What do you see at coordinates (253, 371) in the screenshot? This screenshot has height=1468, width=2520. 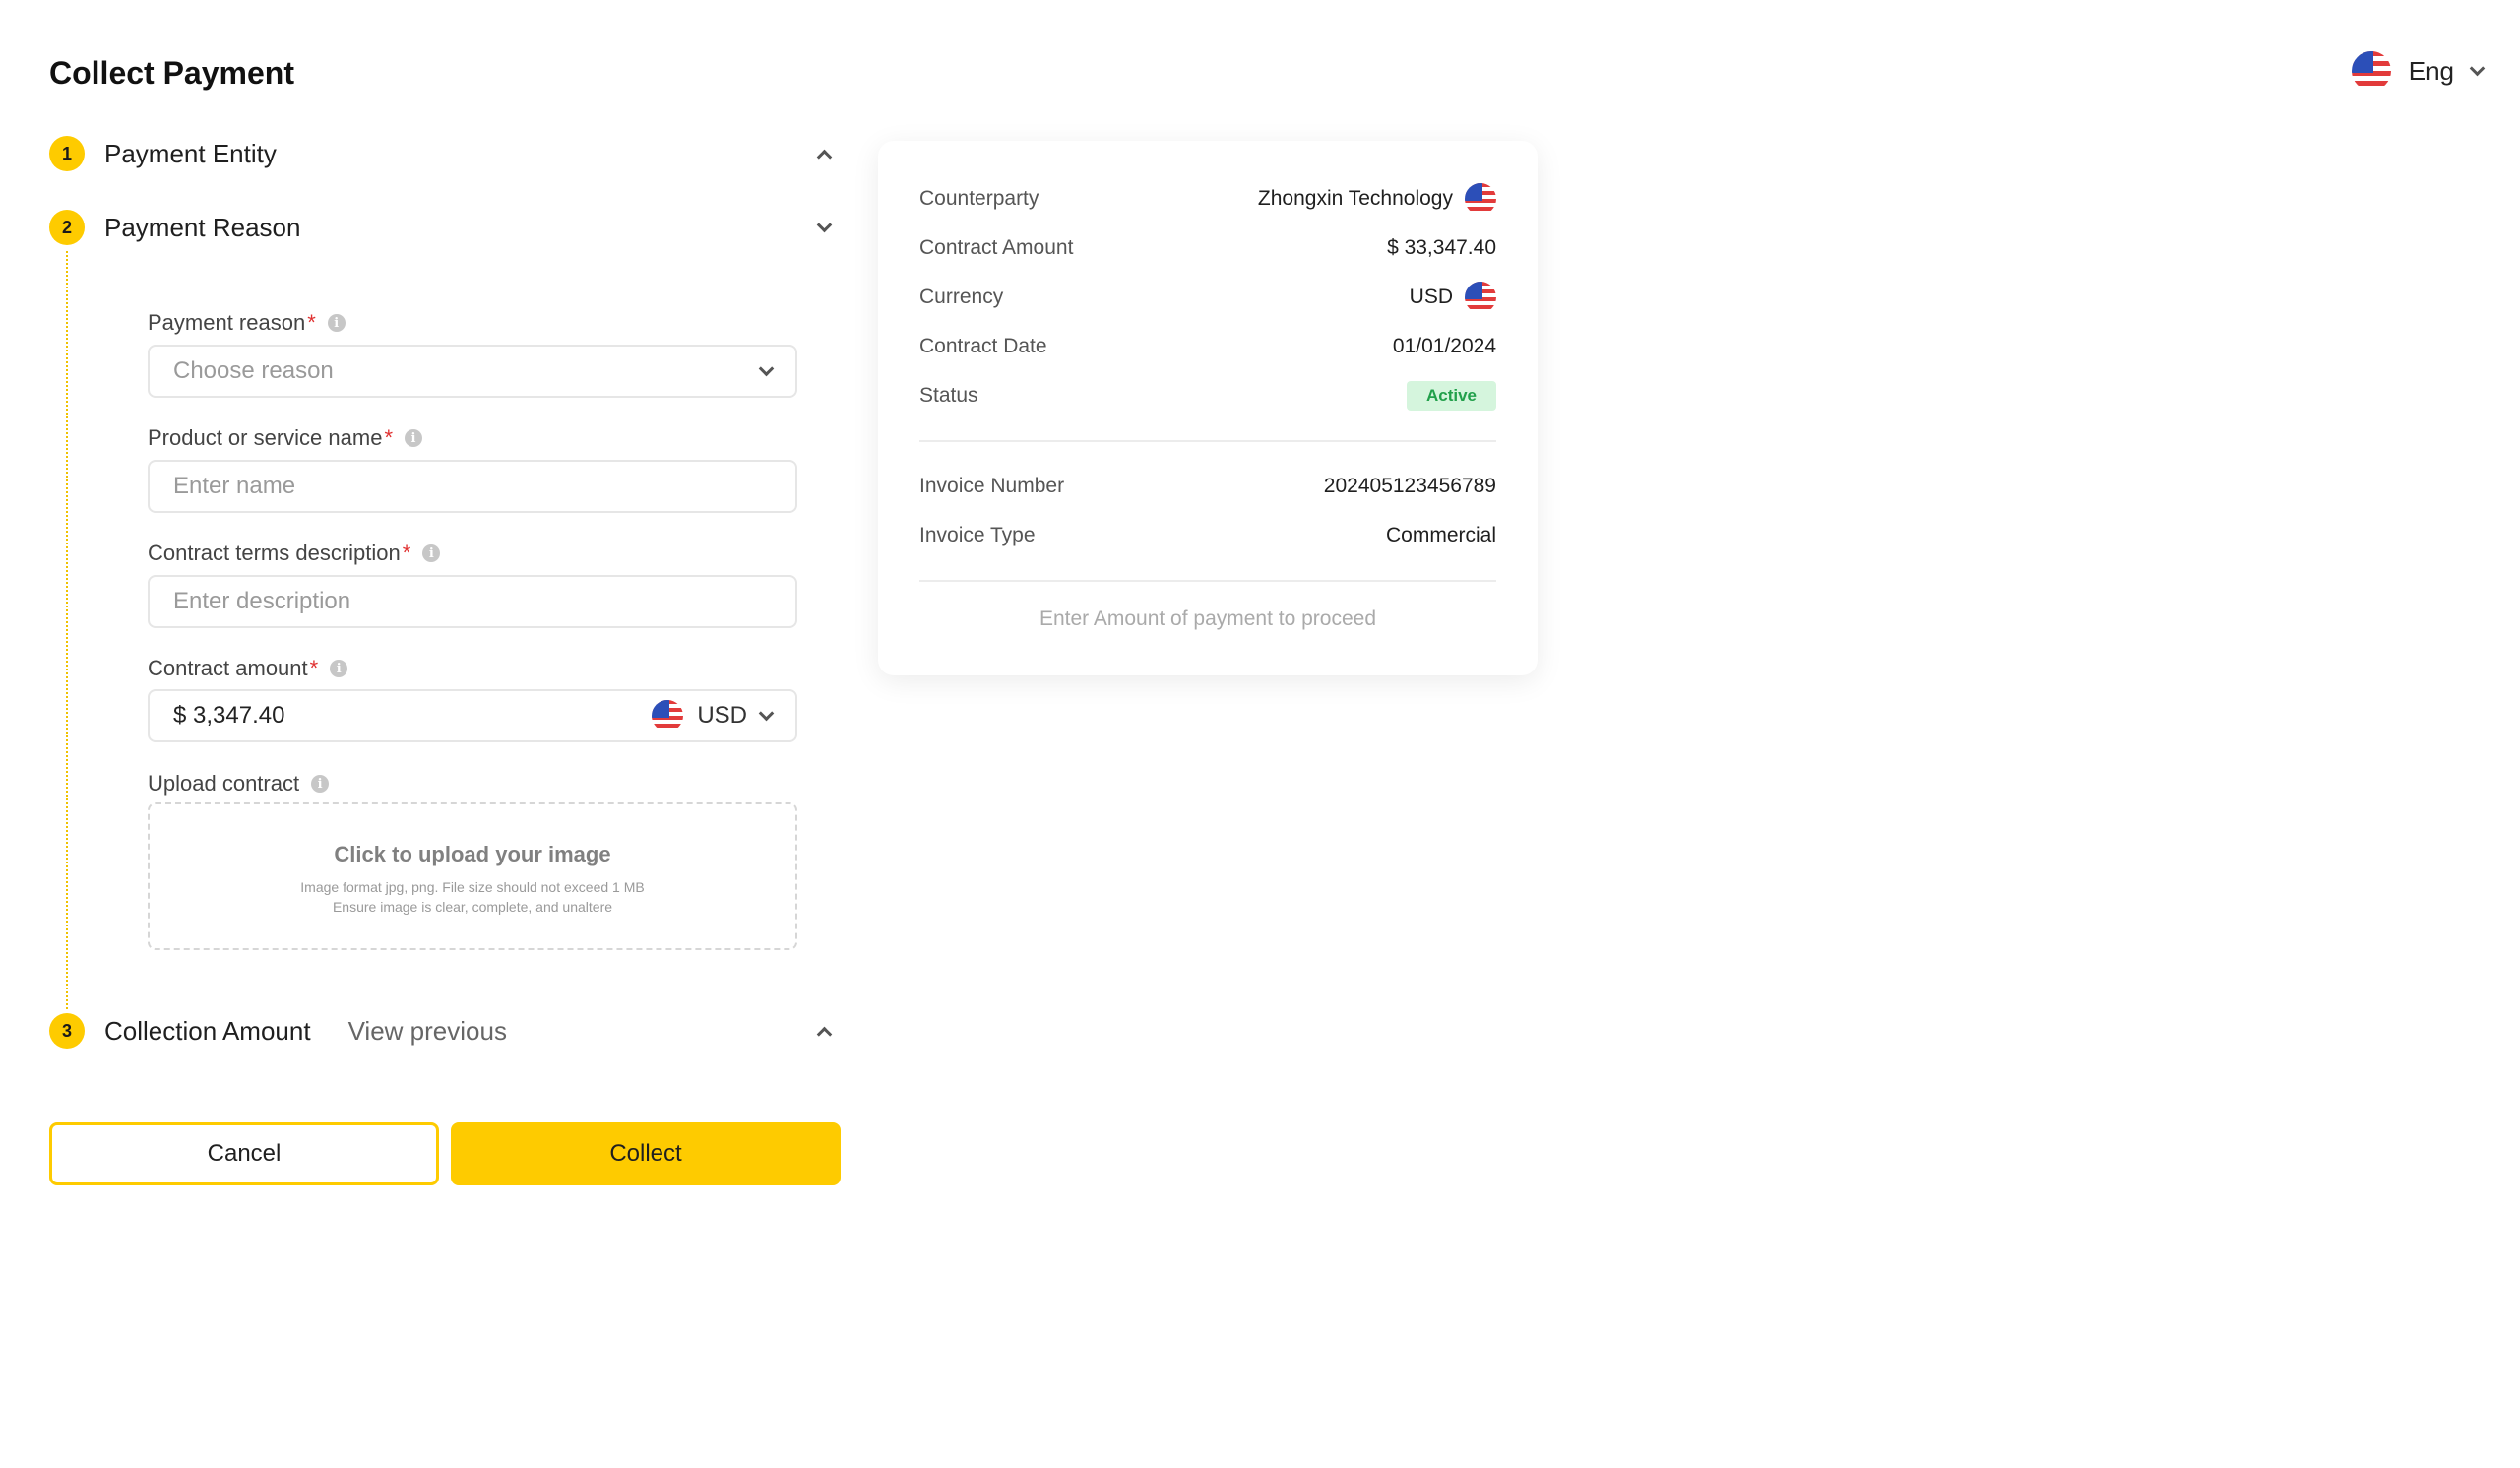 I see `select-placeholder: Choose reason` at bounding box center [253, 371].